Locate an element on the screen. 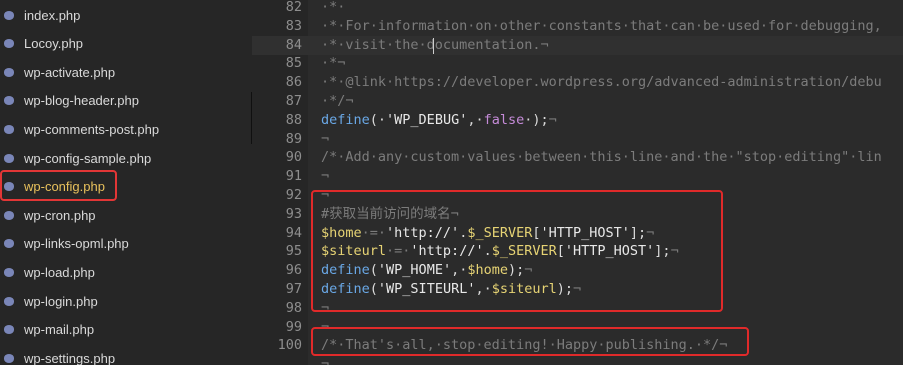  line-number: 84 is located at coordinates (293, 44).